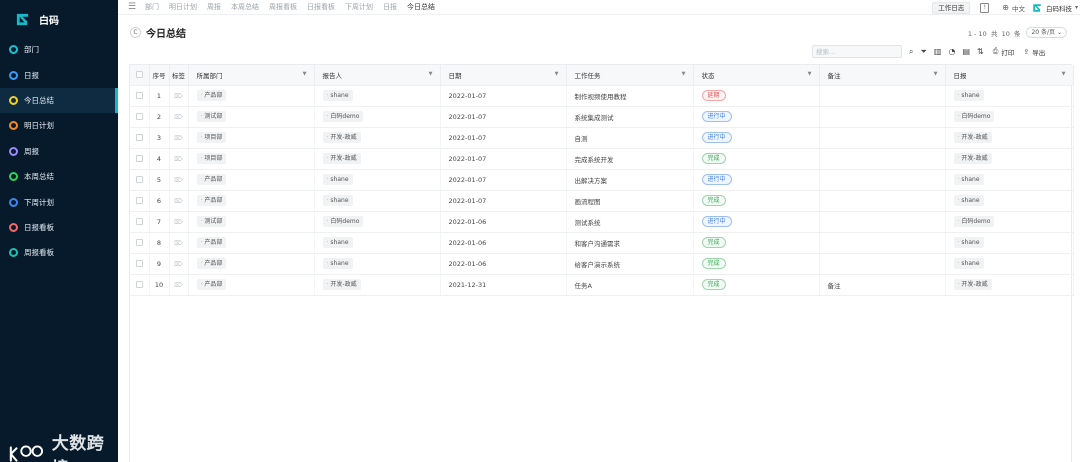 This screenshot has width=1080, height=462. Describe the element at coordinates (1018, 8) in the screenshot. I see `language-selector: 中文` at that location.